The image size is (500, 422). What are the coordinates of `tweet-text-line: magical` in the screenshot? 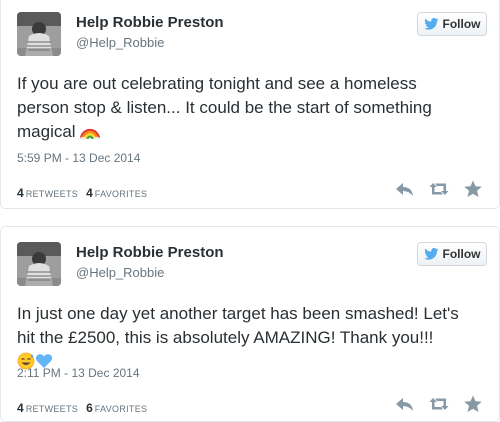 It's located at (46, 131).